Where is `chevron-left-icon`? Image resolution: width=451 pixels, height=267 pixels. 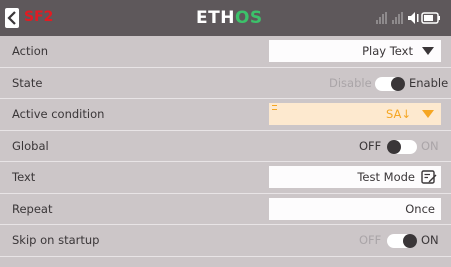
chevron-left-icon is located at coordinates (11, 18).